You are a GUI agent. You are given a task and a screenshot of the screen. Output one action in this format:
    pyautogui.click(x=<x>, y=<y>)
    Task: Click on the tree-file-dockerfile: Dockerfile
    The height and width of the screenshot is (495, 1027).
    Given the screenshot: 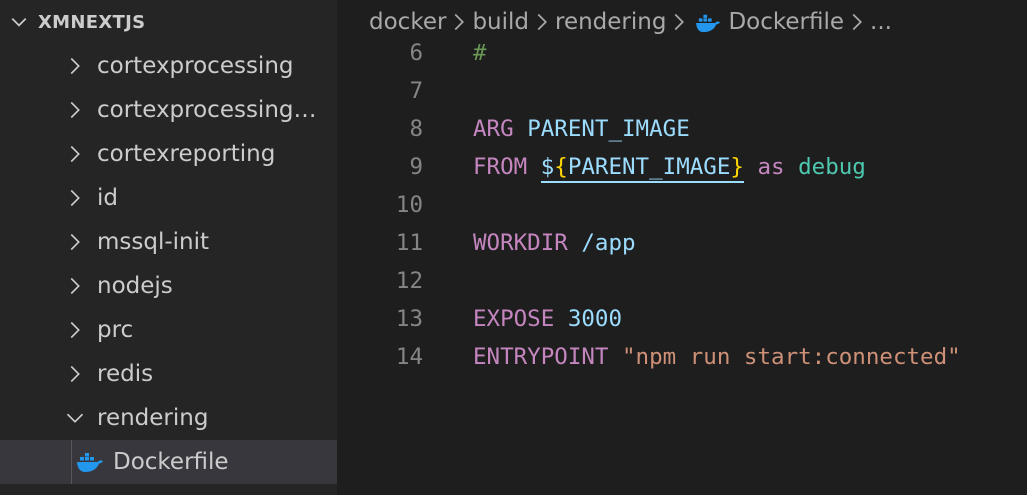 What is the action you would take?
    pyautogui.click(x=168, y=462)
    